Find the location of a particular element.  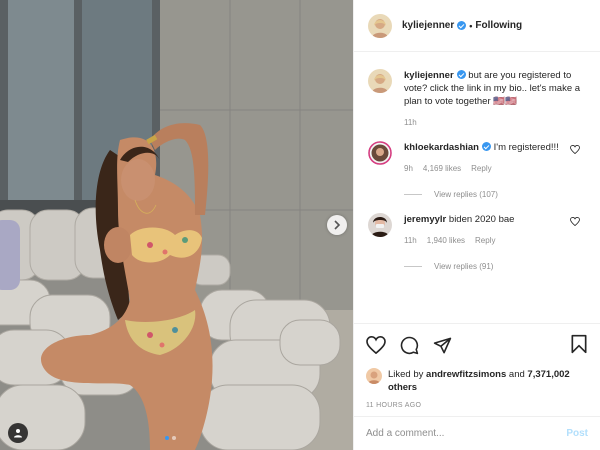

user-tag-icon is located at coordinates (18, 433).